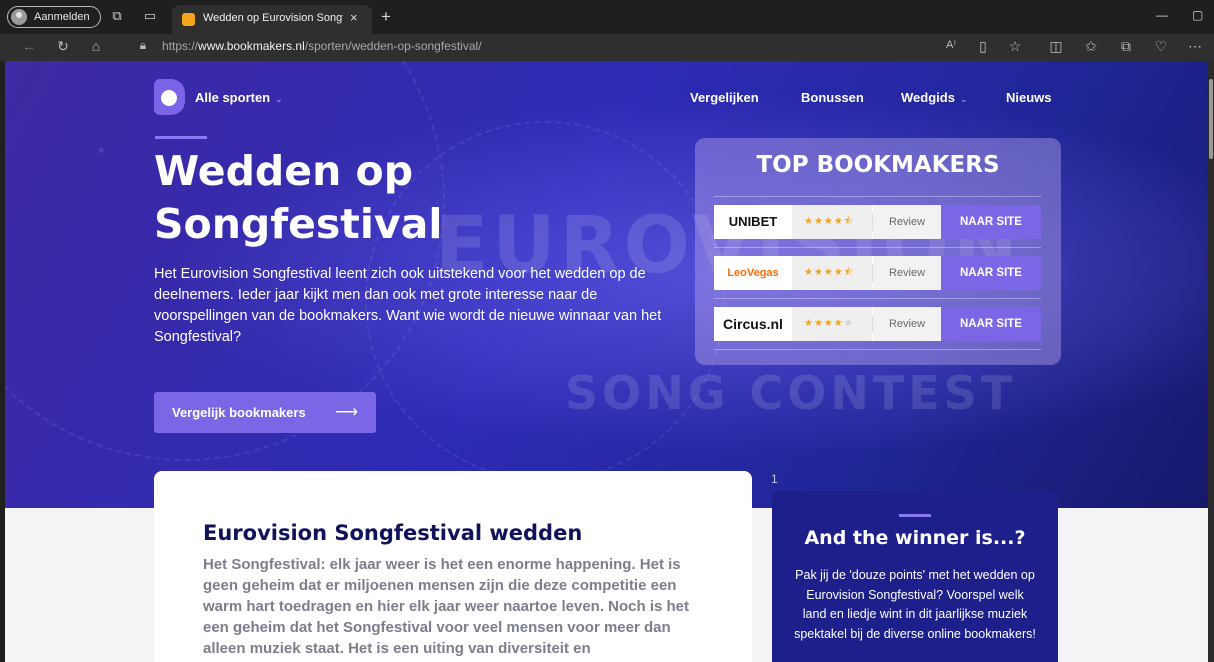 This screenshot has width=1214, height=662. Describe the element at coordinates (169, 97) in the screenshot. I see `bookmakers-logo` at that location.